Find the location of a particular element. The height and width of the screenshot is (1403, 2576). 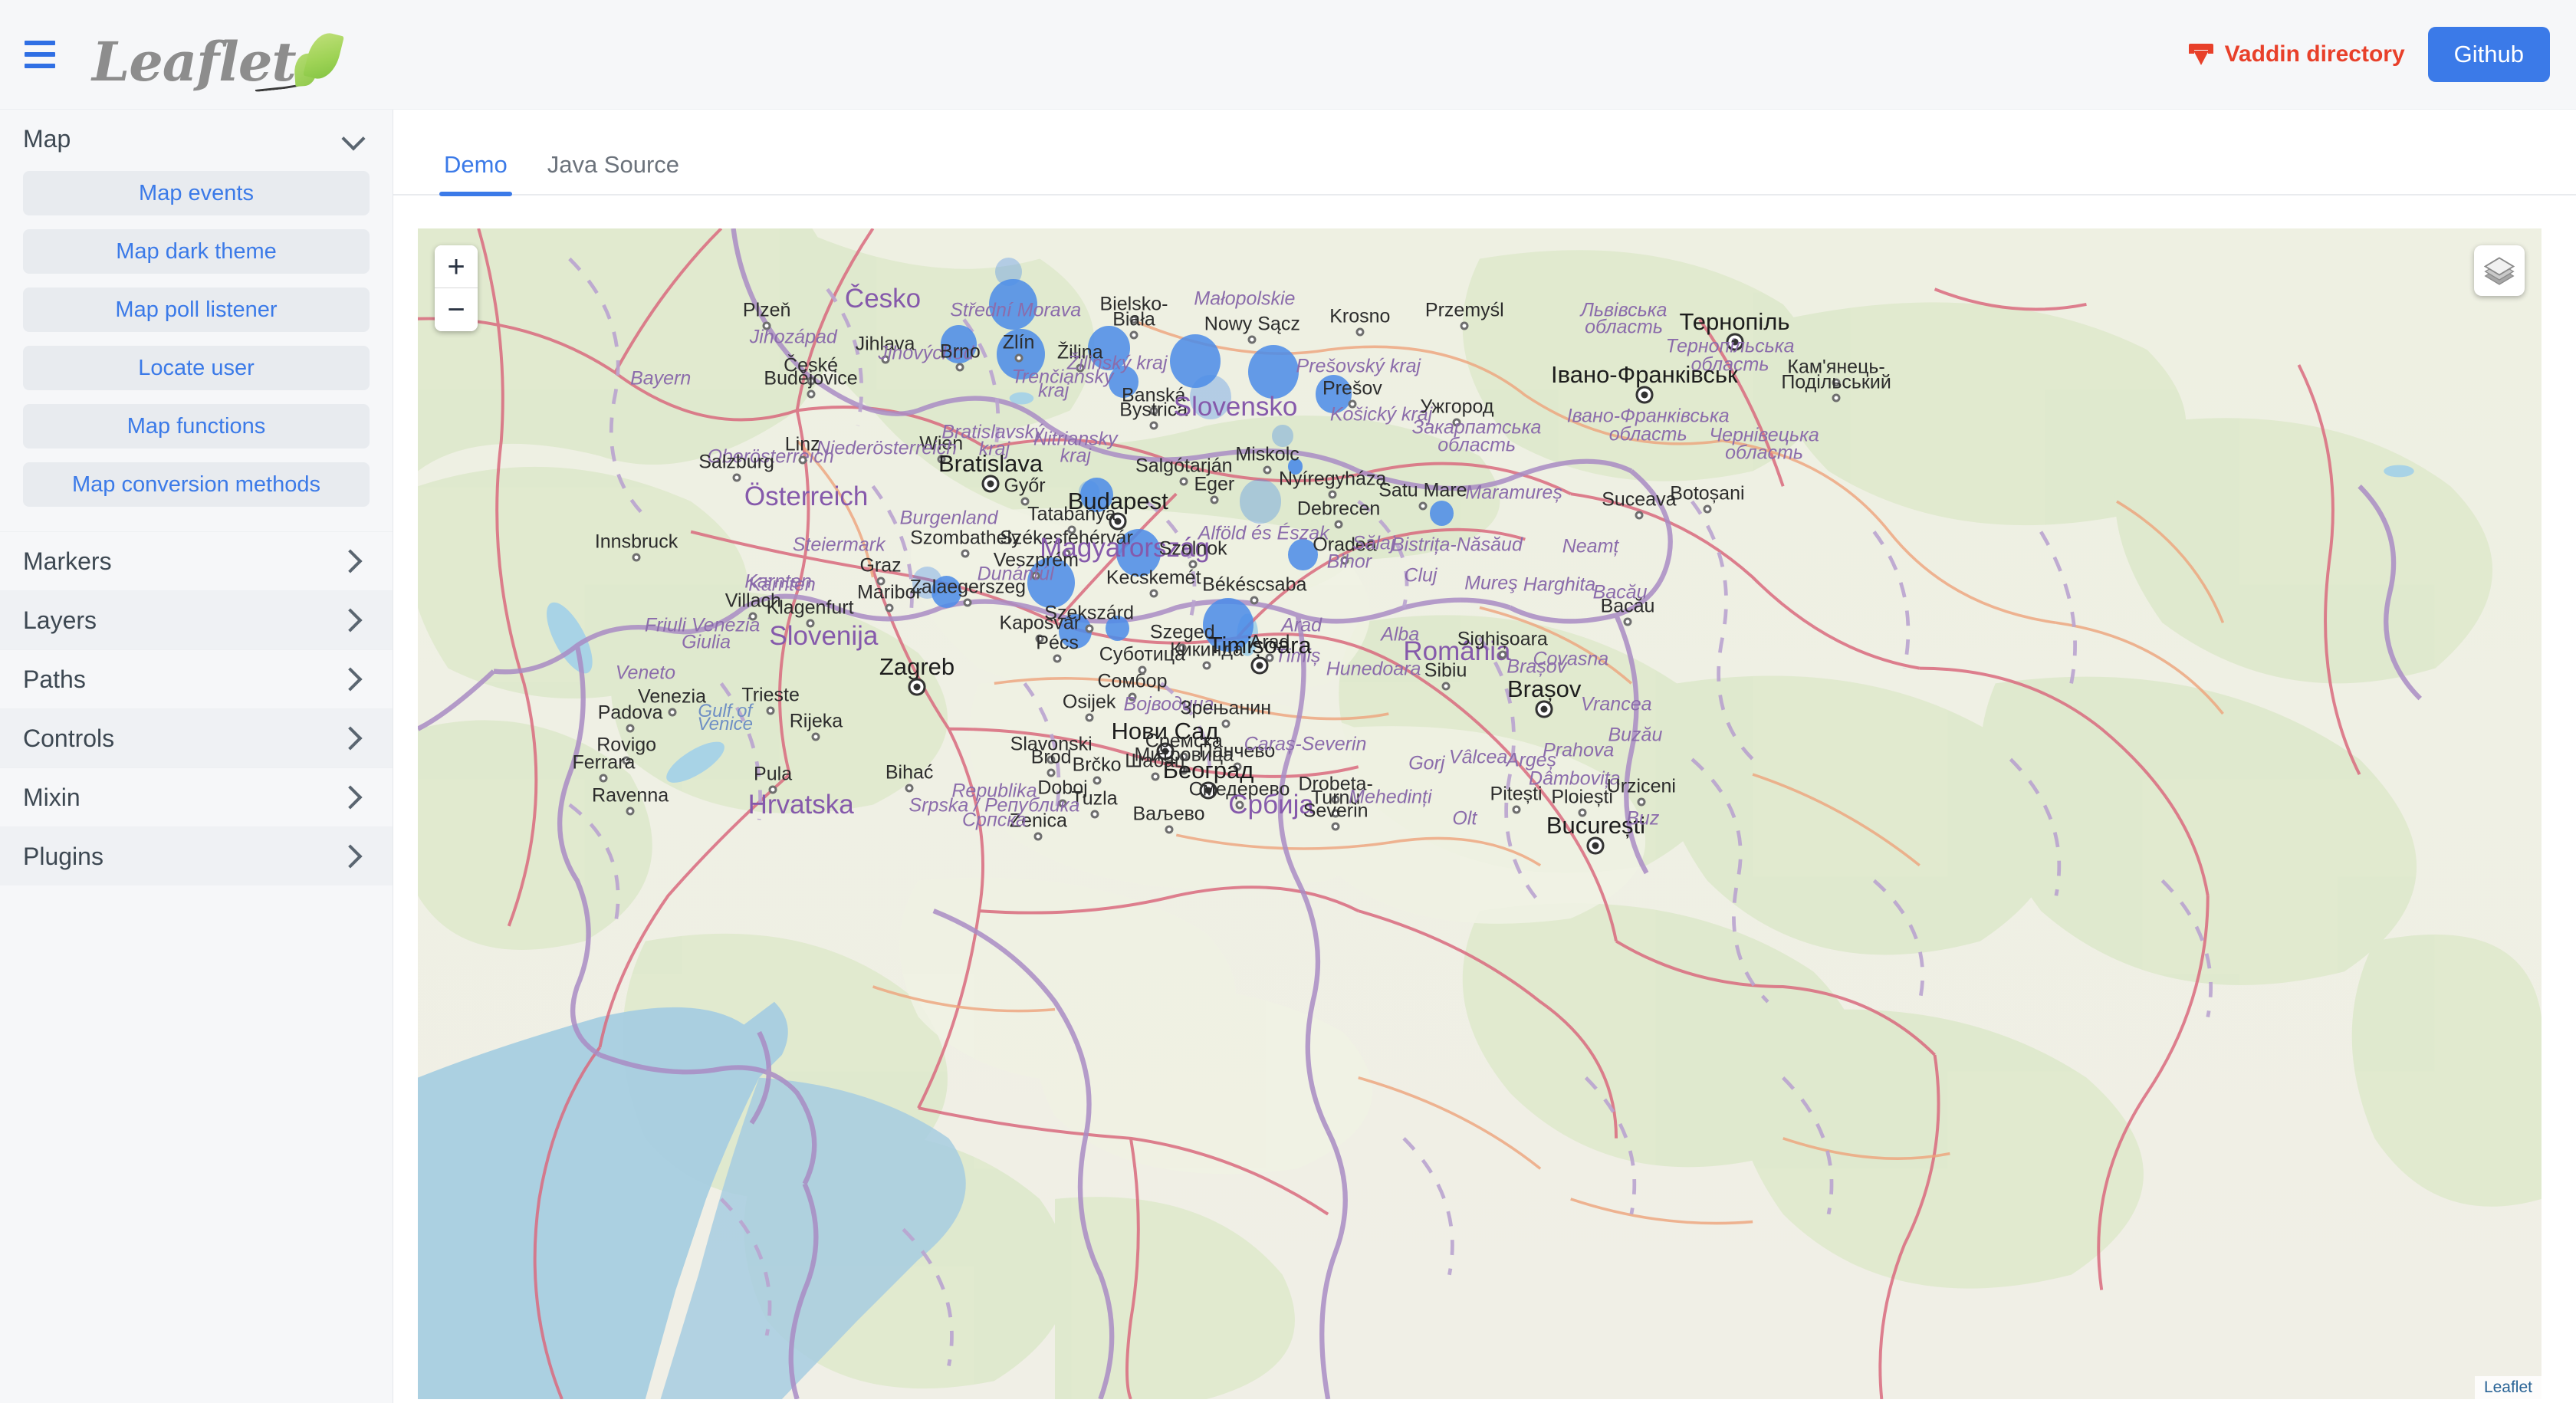

sidebar-item-paths: Paths is located at coordinates (196, 678).